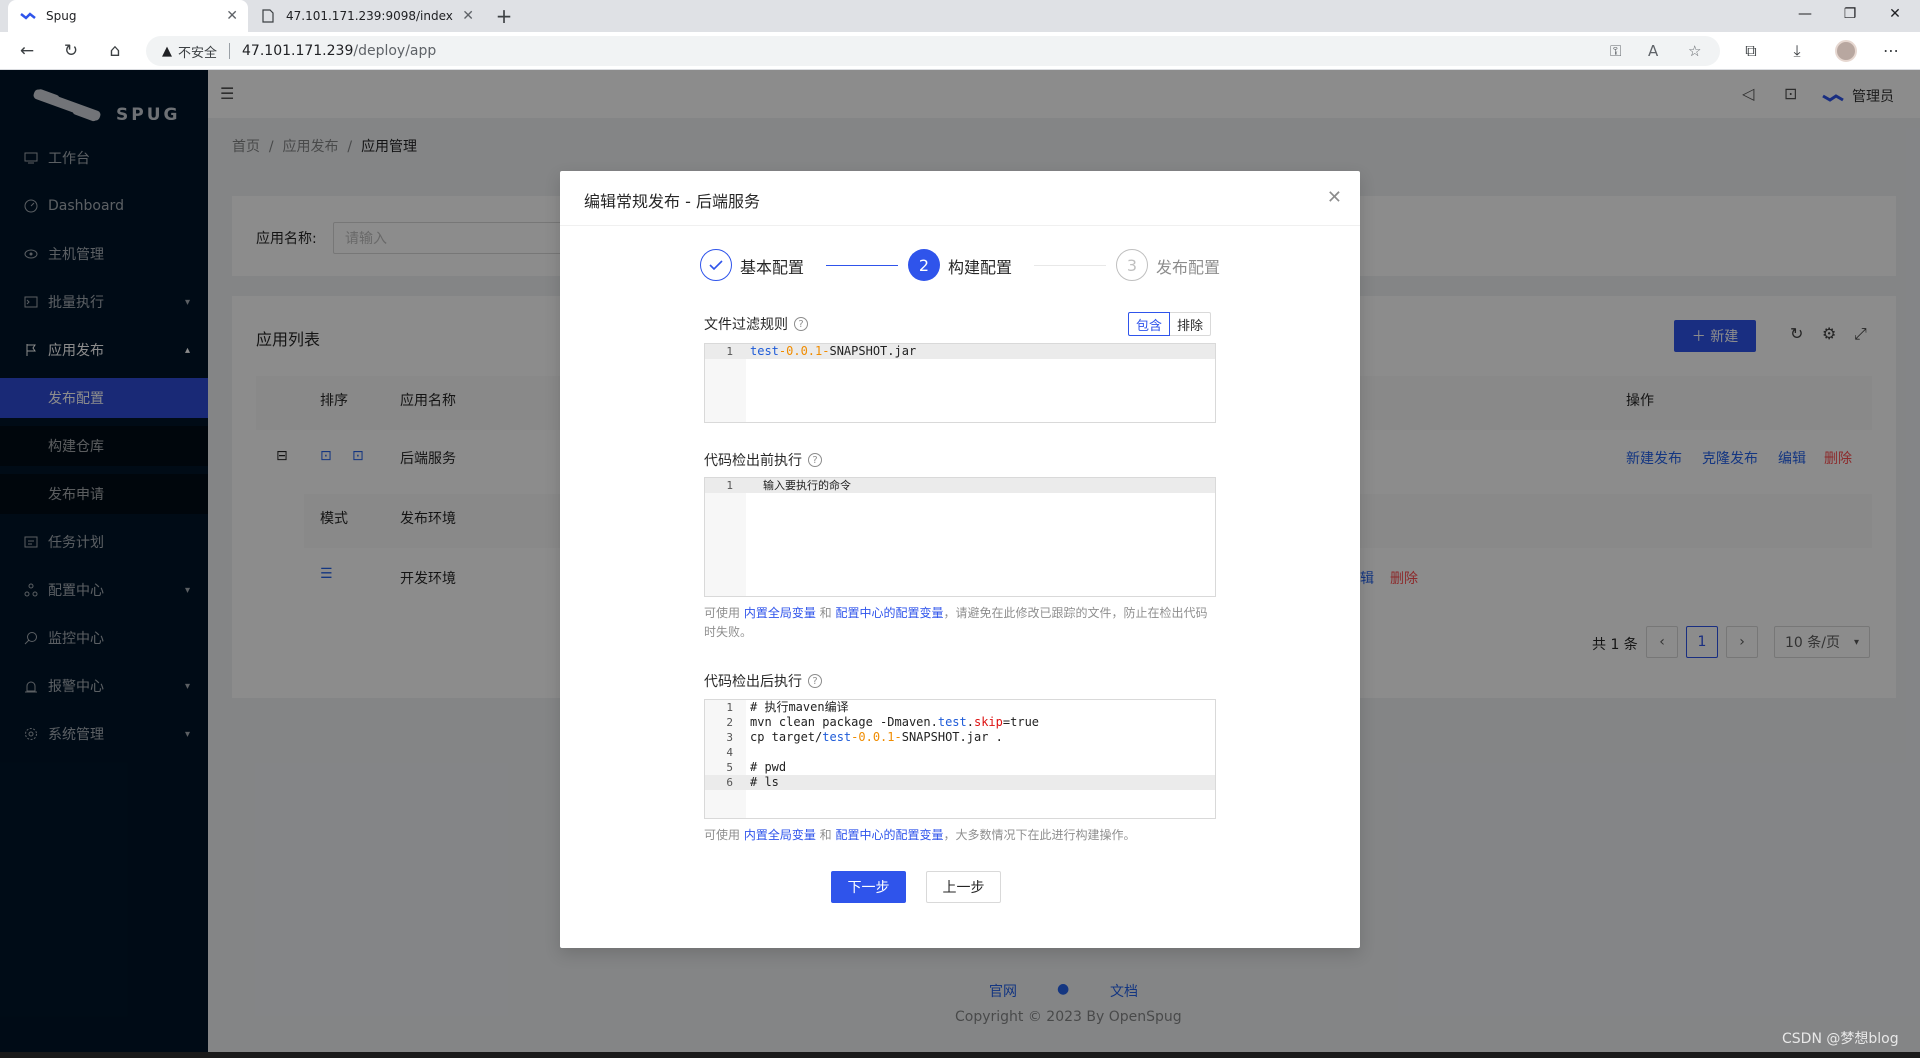 The image size is (1920, 1058). What do you see at coordinates (970, 722) in the screenshot?
I see `code-token: .` at bounding box center [970, 722].